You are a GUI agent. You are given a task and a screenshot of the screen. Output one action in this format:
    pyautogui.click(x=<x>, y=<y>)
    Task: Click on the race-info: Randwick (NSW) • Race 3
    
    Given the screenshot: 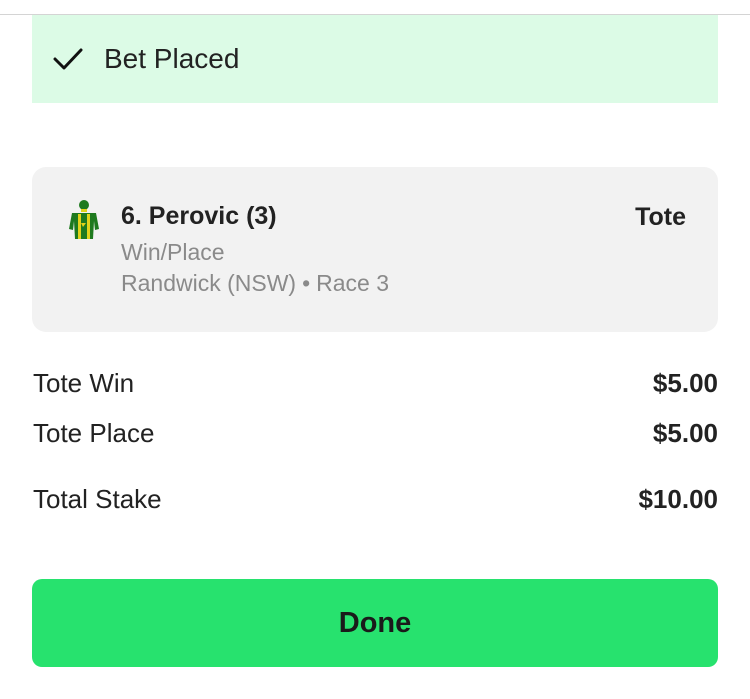 What is the action you would take?
    pyautogui.click(x=255, y=283)
    